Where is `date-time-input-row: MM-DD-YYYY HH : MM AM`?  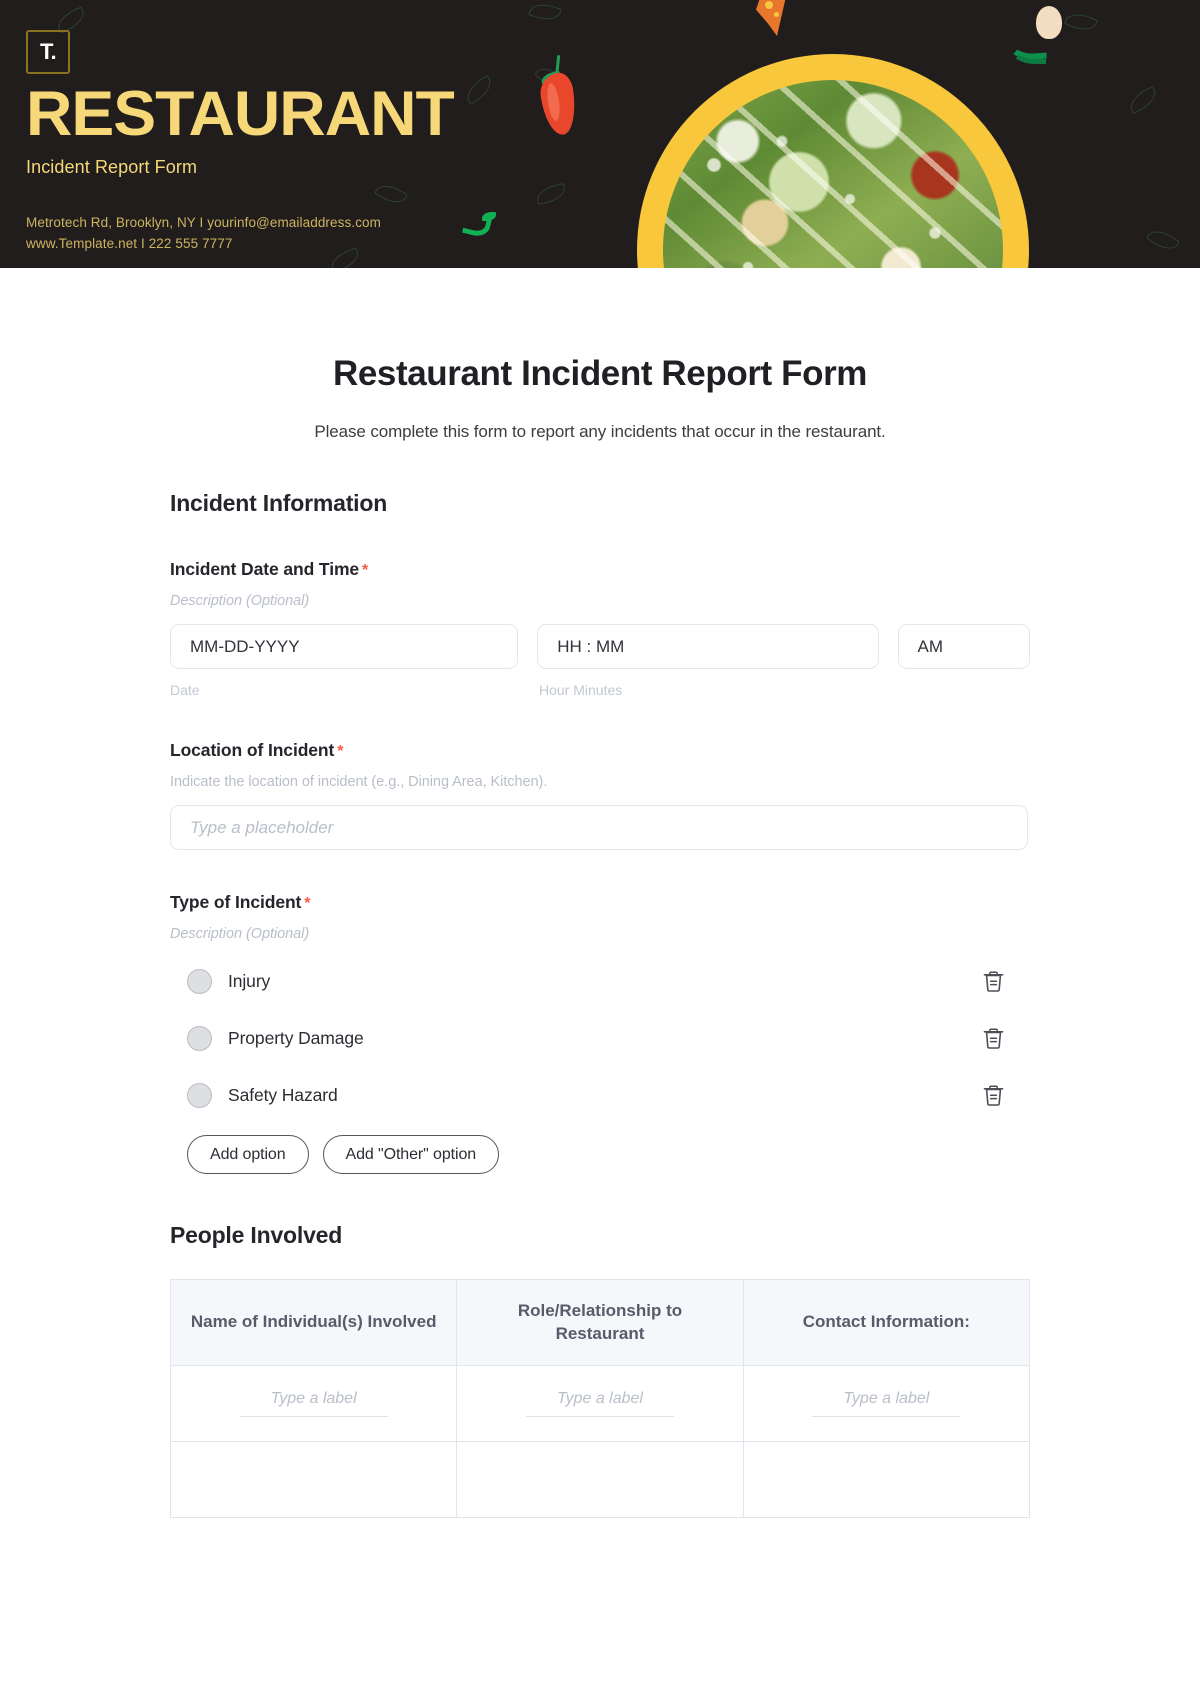
date-time-input-row: MM-DD-YYYY HH : MM AM is located at coordinates (600, 646).